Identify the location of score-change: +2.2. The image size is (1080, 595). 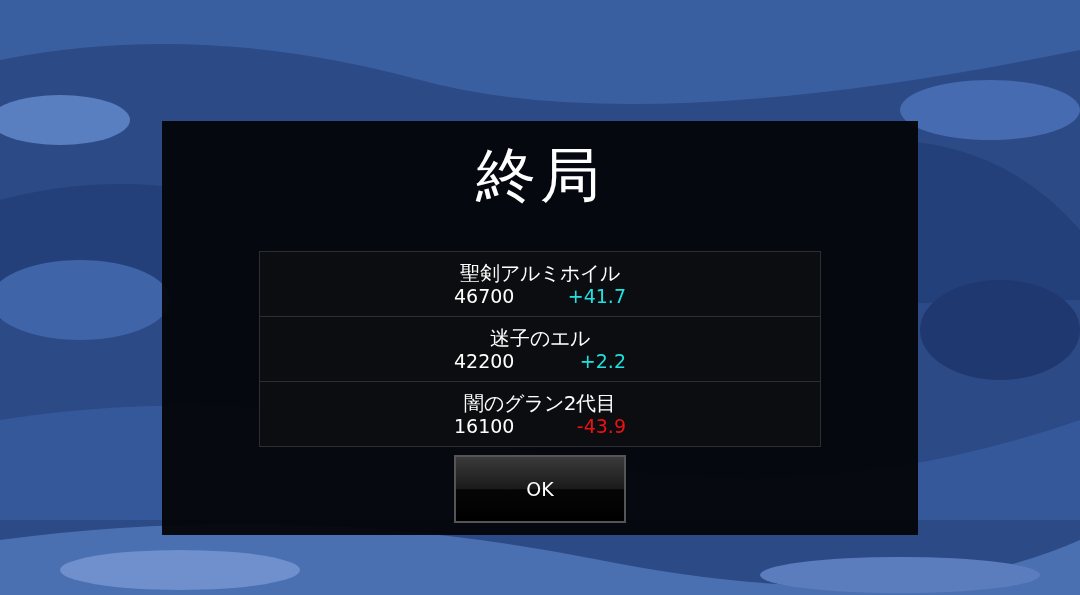
(602, 360).